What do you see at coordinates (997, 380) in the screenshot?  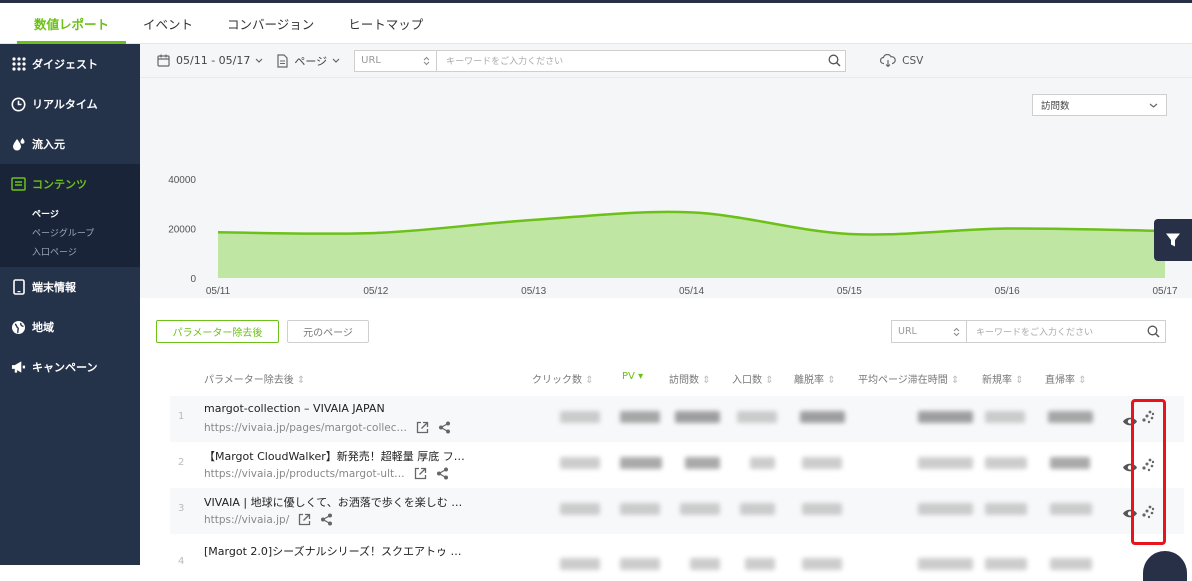 I see `header-label: 新規率` at bounding box center [997, 380].